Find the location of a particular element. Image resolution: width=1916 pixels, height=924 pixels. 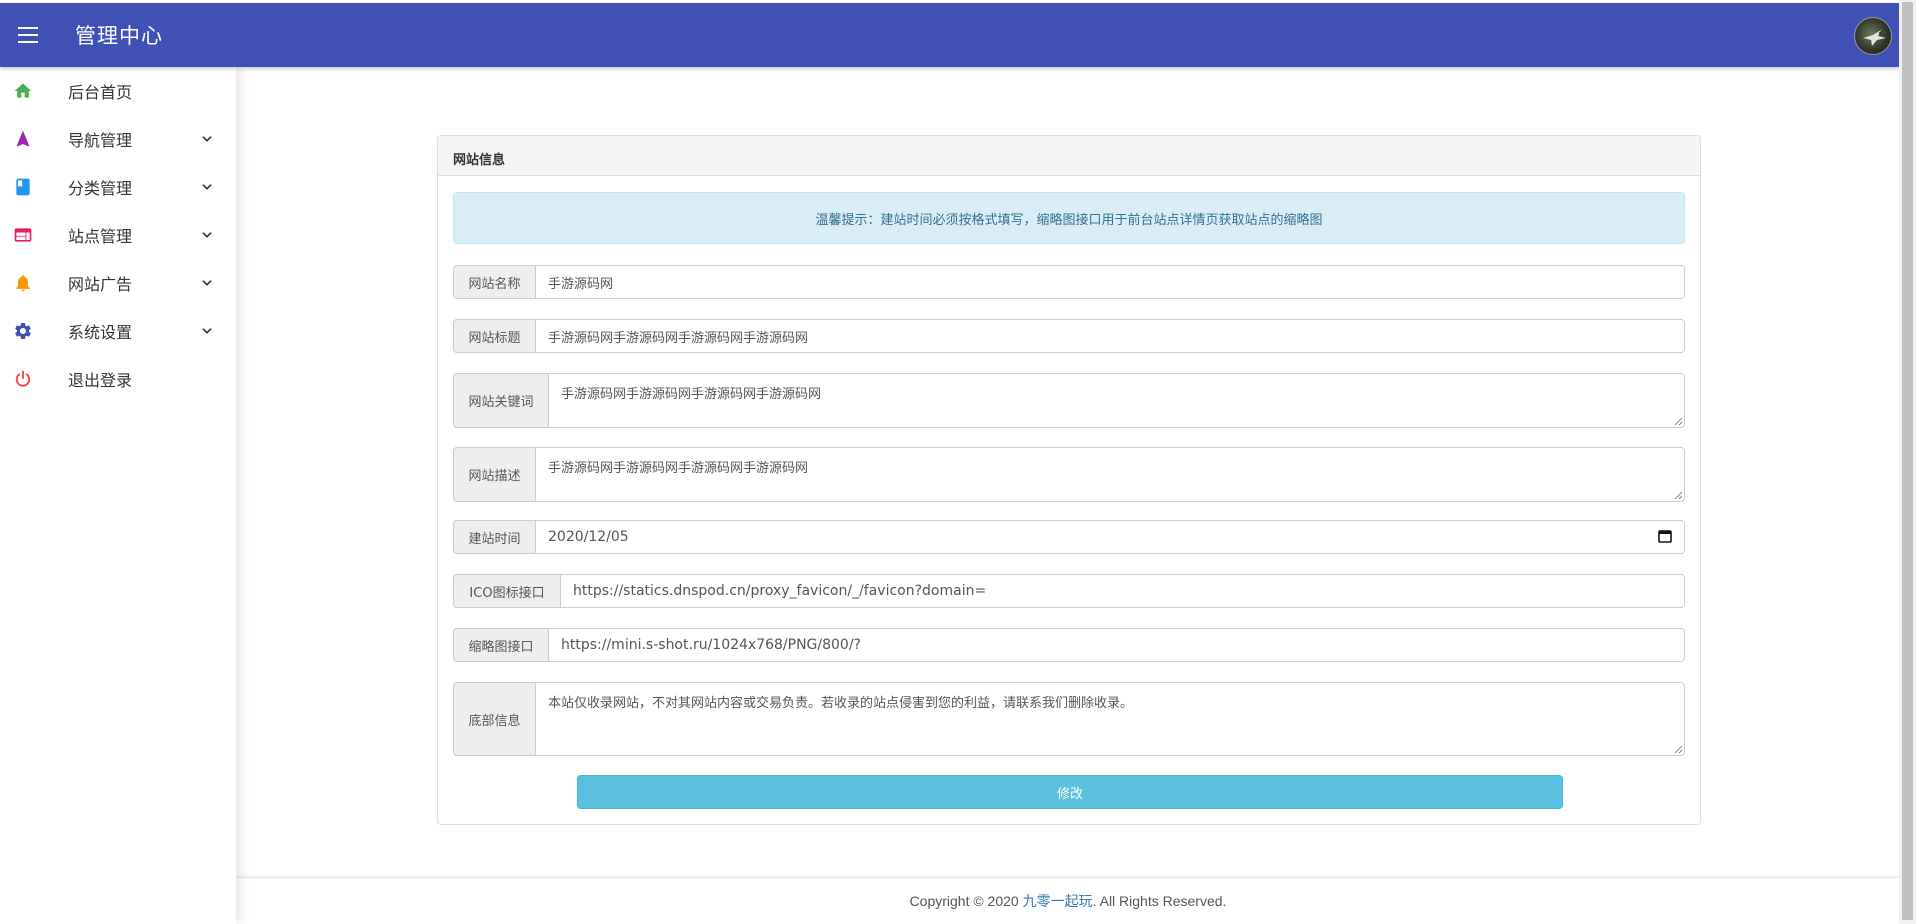

sidebar-item-settings: 系统设置 is located at coordinates (118, 331).